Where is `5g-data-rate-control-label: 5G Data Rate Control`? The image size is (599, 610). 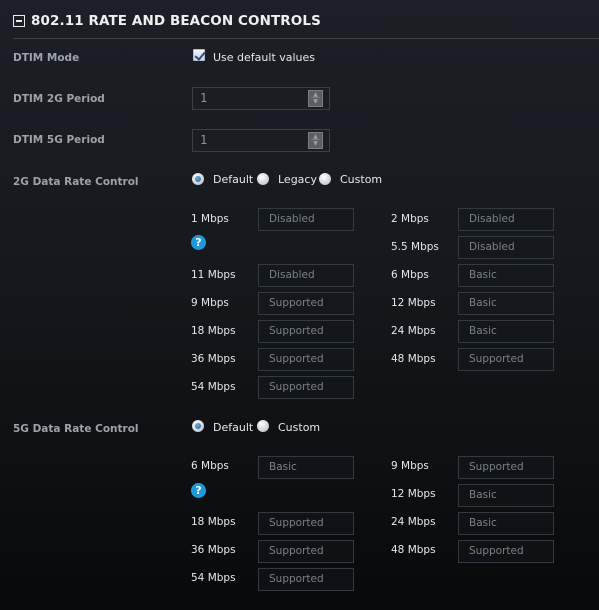 5g-data-rate-control-label: 5G Data Rate Control is located at coordinates (76, 429).